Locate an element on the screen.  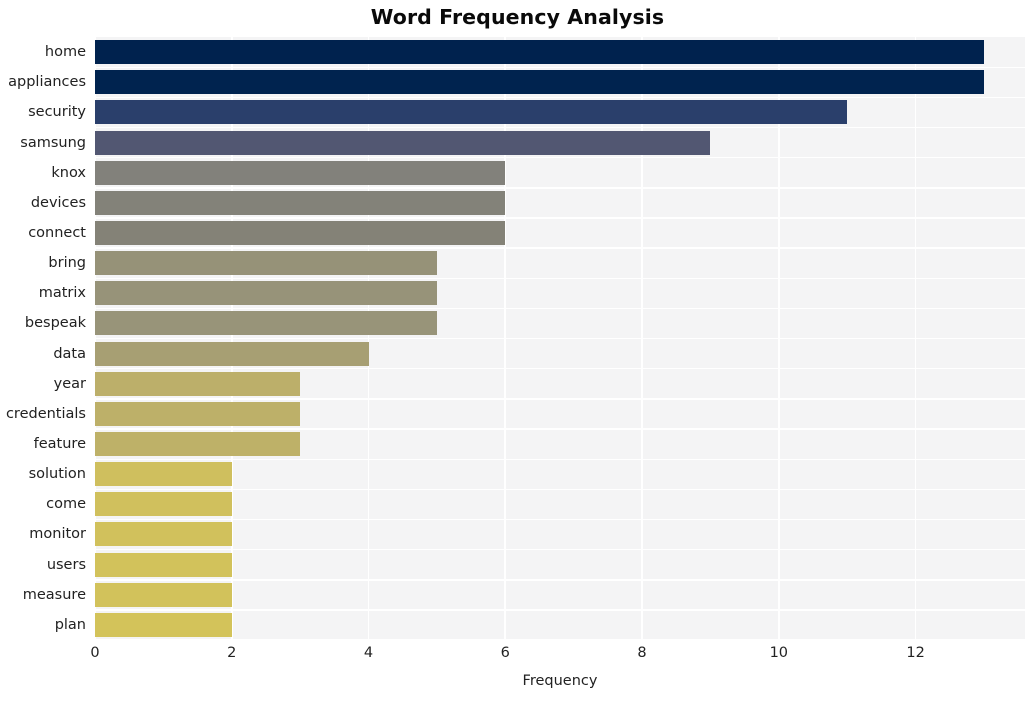
x-tick-label: 8 is located at coordinates (642, 653).